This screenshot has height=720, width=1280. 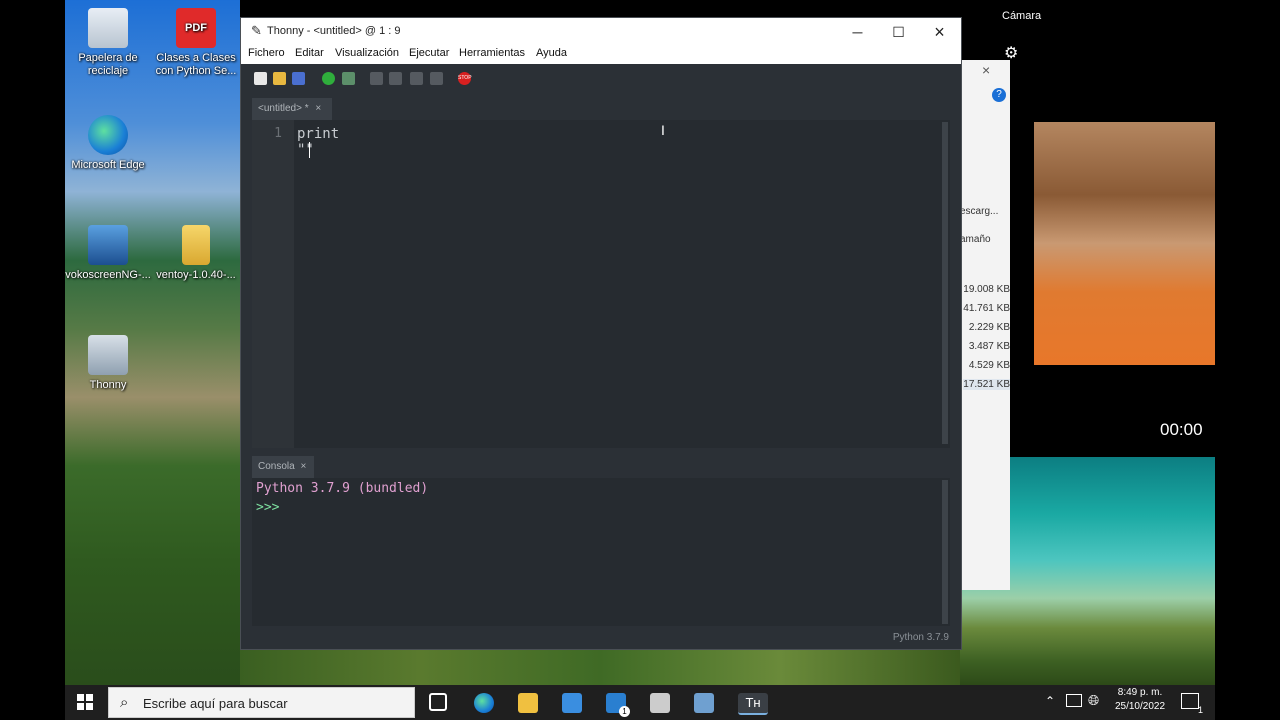 What do you see at coordinates (124, 702) in the screenshot?
I see `search-icon: ⌕` at bounding box center [124, 702].